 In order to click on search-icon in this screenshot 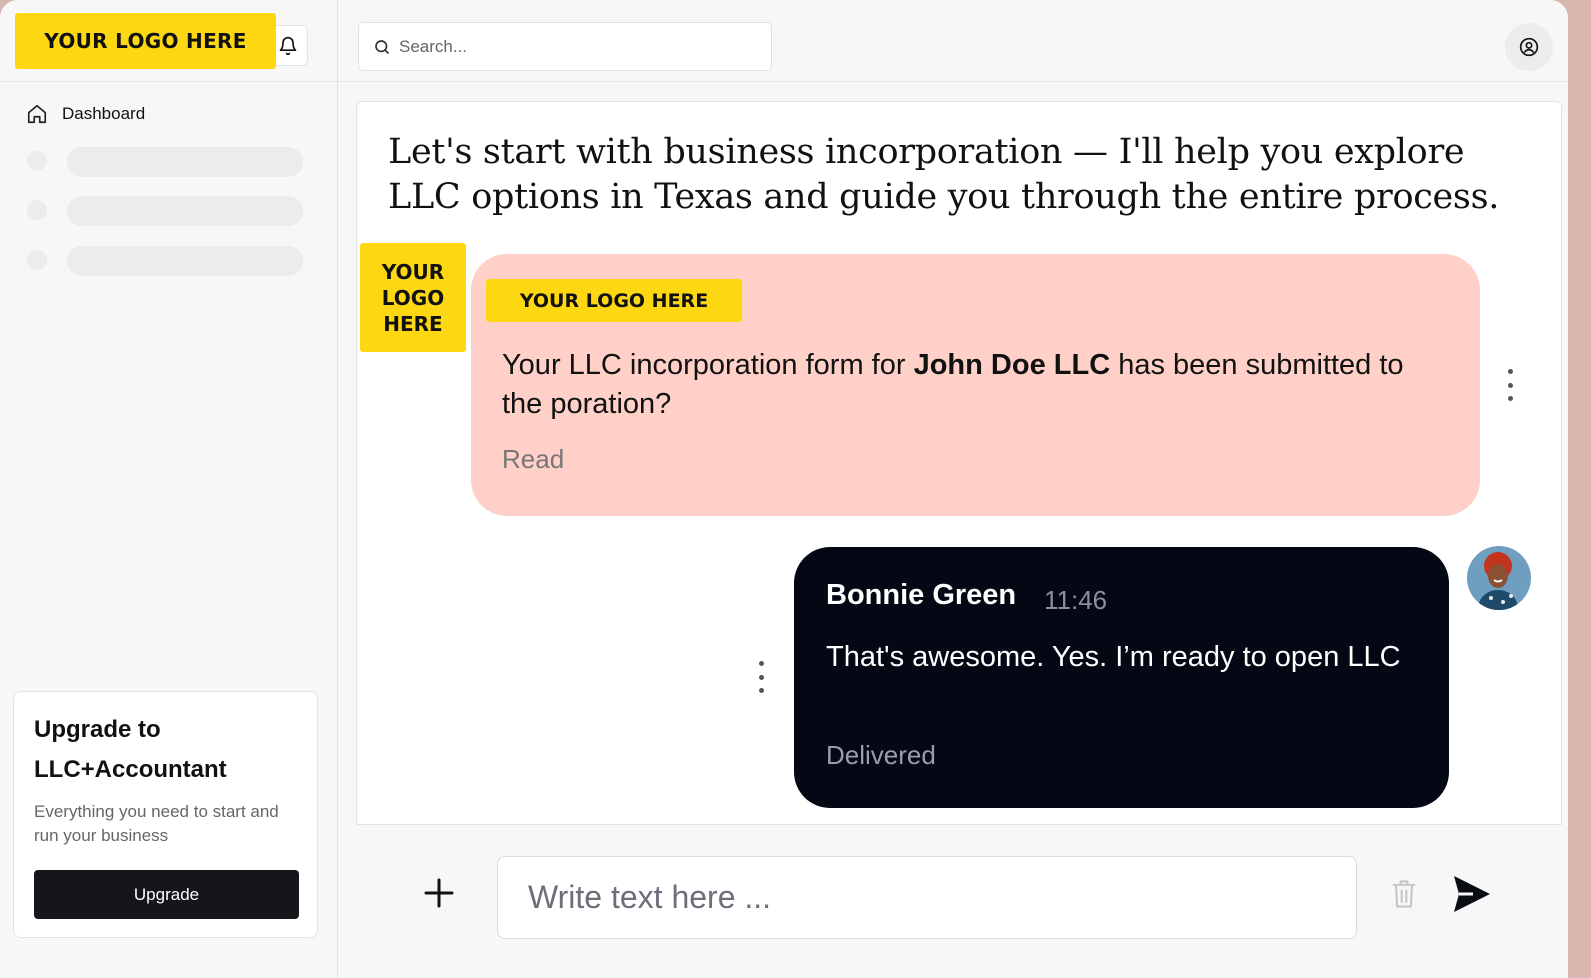, I will do `click(382, 46)`.